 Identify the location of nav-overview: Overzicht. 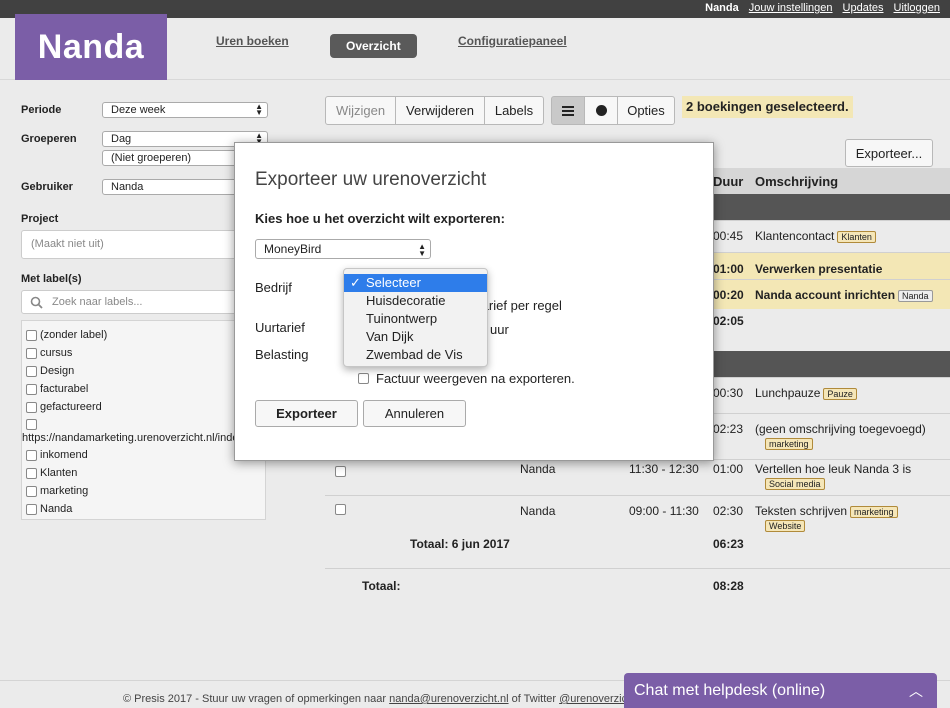
(373, 46).